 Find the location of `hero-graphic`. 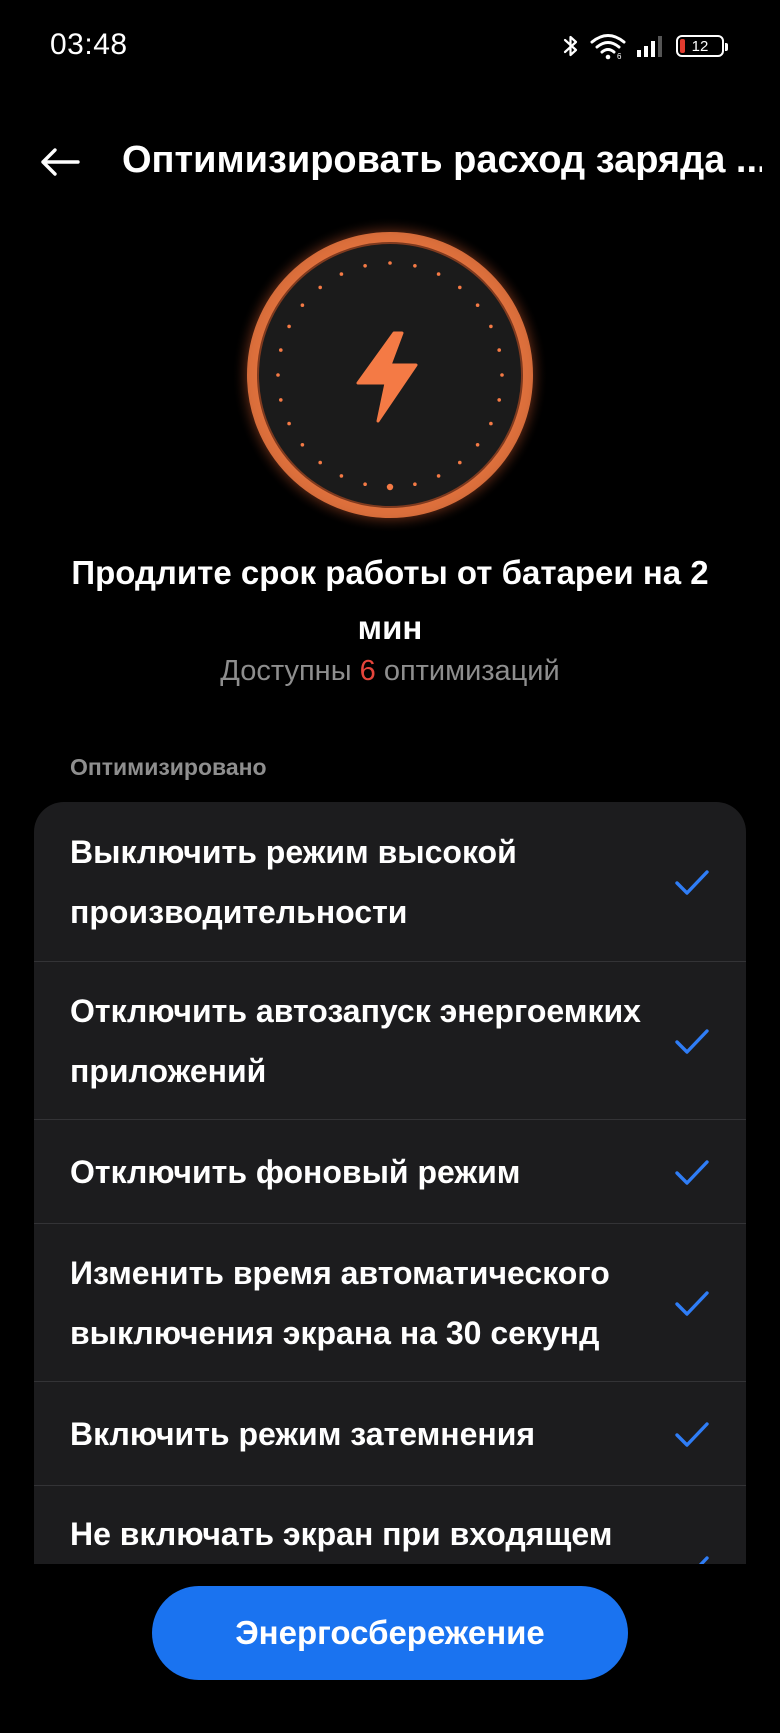

hero-graphic is located at coordinates (390, 375).